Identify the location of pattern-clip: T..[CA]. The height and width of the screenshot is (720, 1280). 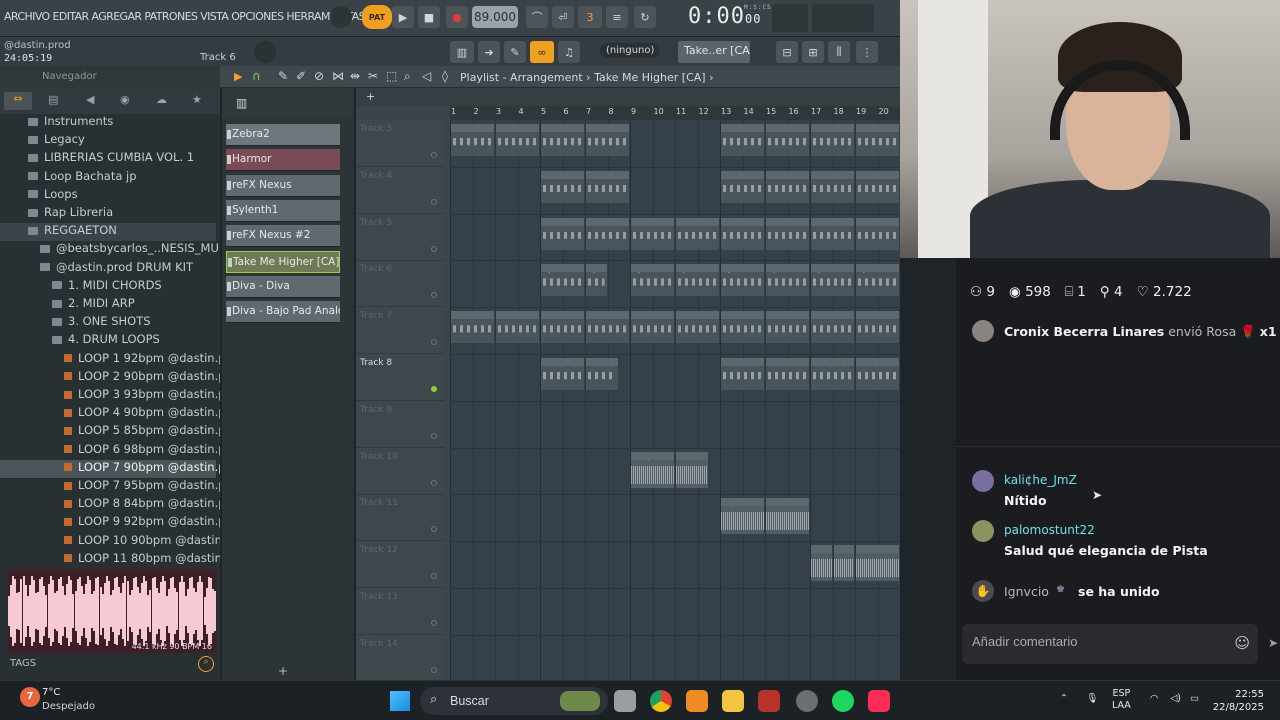
(602, 374).